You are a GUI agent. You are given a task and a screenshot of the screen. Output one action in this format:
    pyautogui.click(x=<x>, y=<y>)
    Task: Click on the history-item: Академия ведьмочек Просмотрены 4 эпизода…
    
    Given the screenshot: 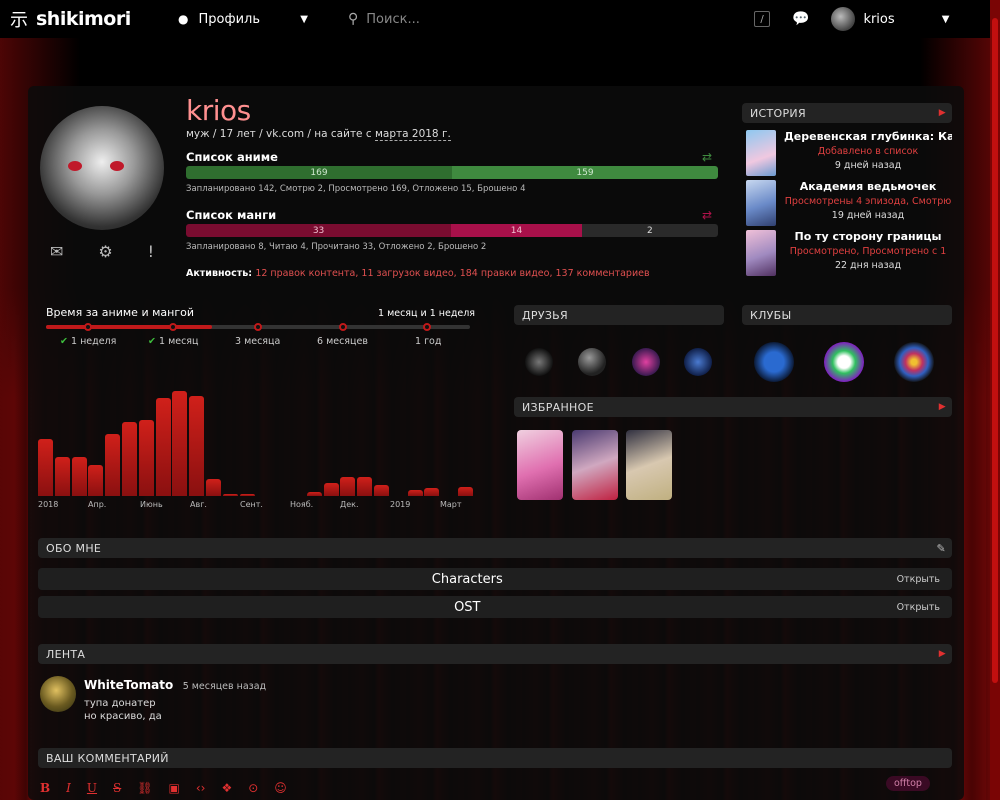 What is the action you would take?
    pyautogui.click(x=851, y=204)
    